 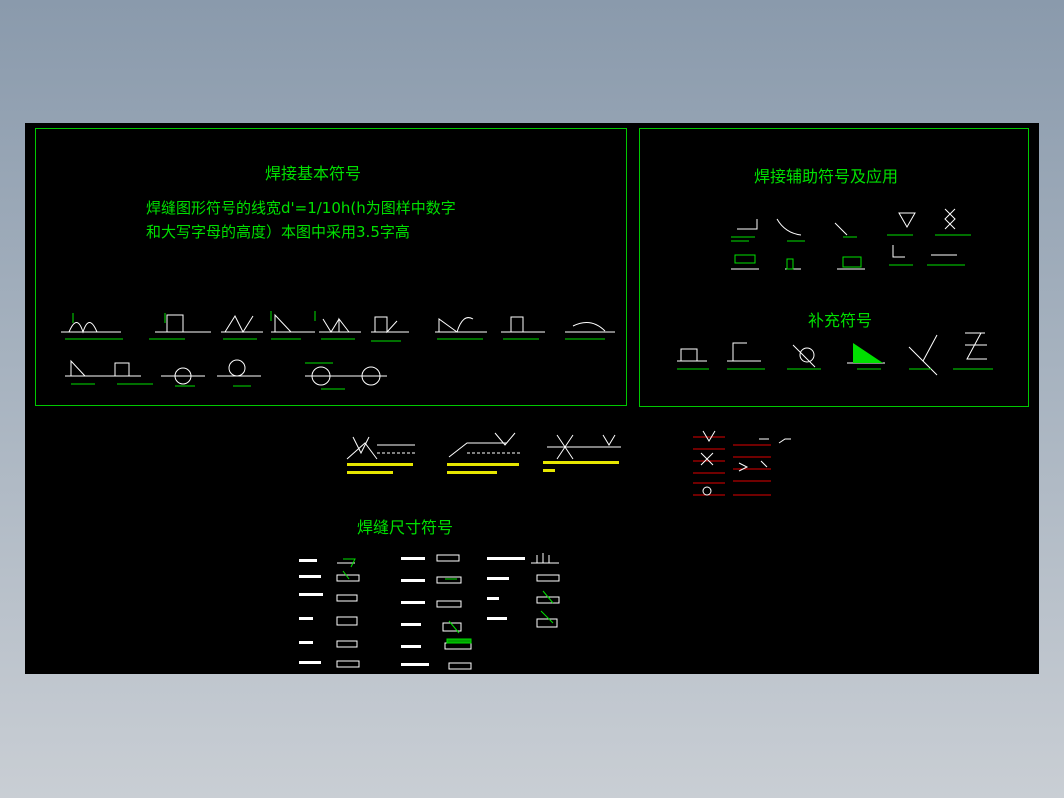 What do you see at coordinates (545, 590) in the screenshot?
I see `size-symbols-col3` at bounding box center [545, 590].